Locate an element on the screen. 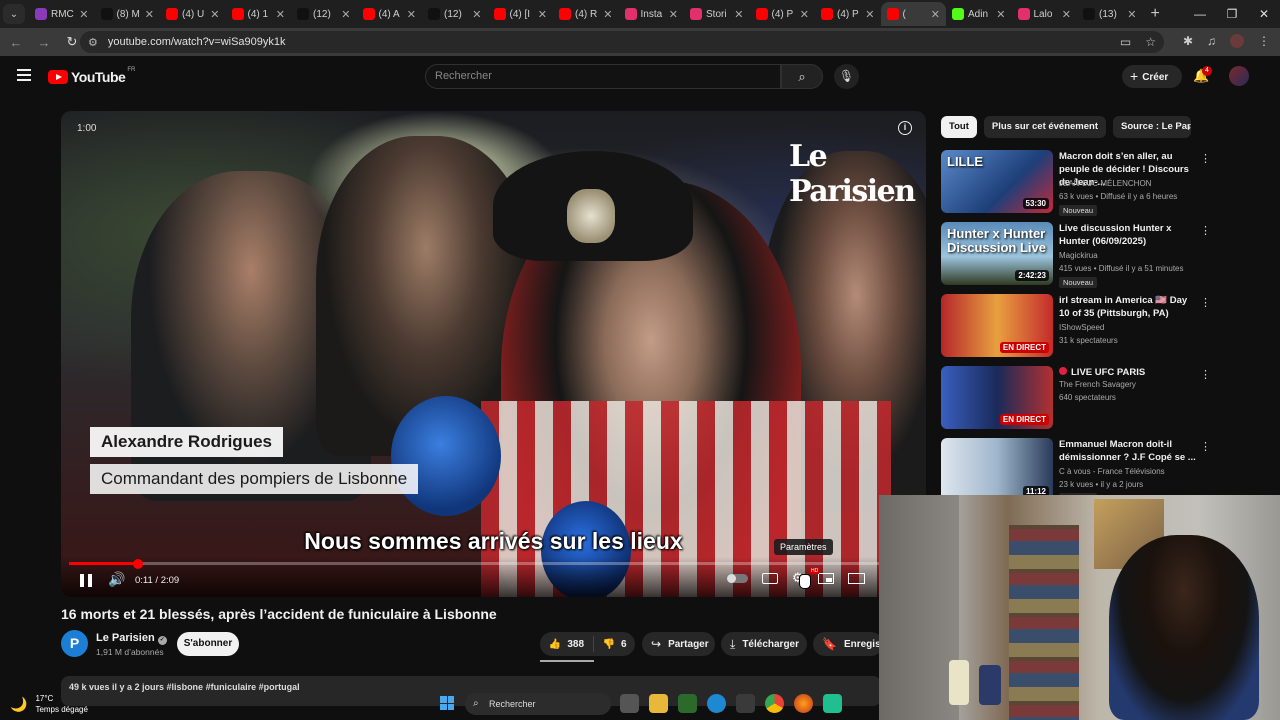 The height and width of the screenshot is (720, 1280). tab-search-button: ⌄ is located at coordinates (14, 14).